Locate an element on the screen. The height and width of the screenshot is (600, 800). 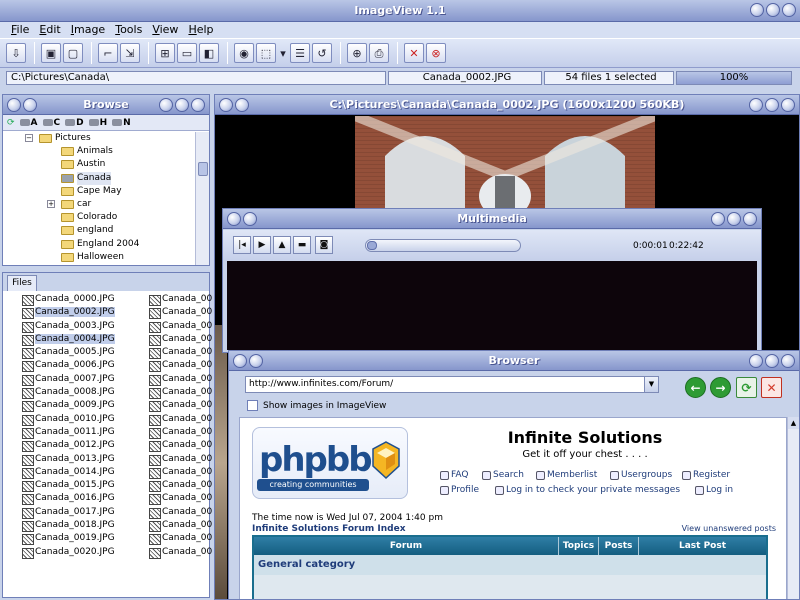
tab-files: Files is located at coordinates (22, 283).